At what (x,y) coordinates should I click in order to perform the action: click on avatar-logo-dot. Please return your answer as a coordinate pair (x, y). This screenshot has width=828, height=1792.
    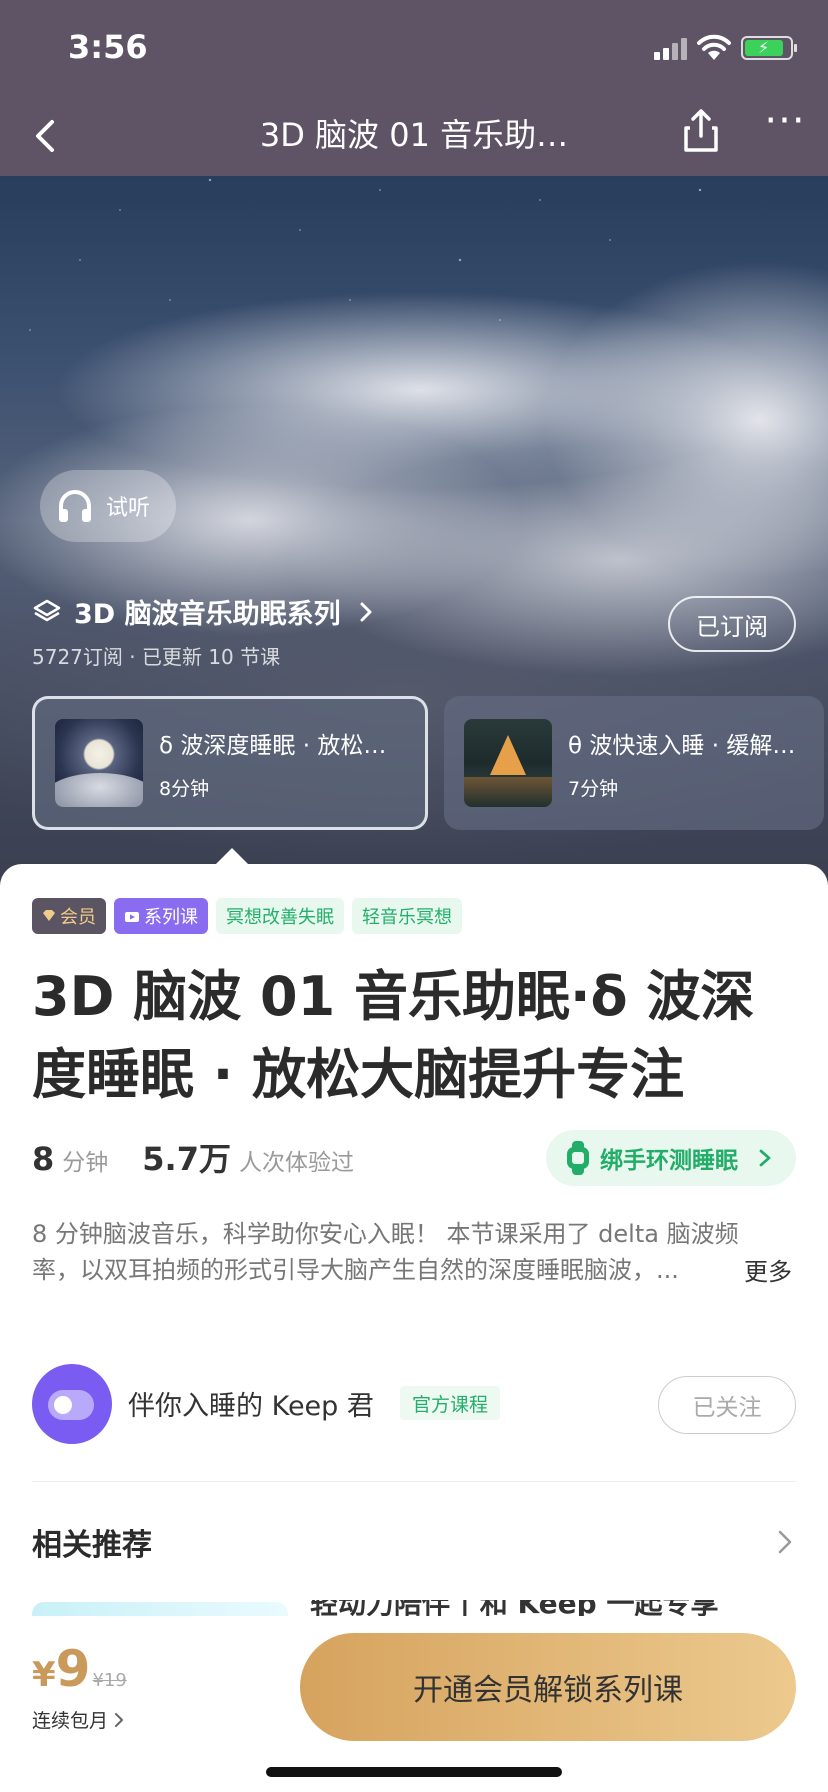
    Looking at the image, I should click on (63, 1405).